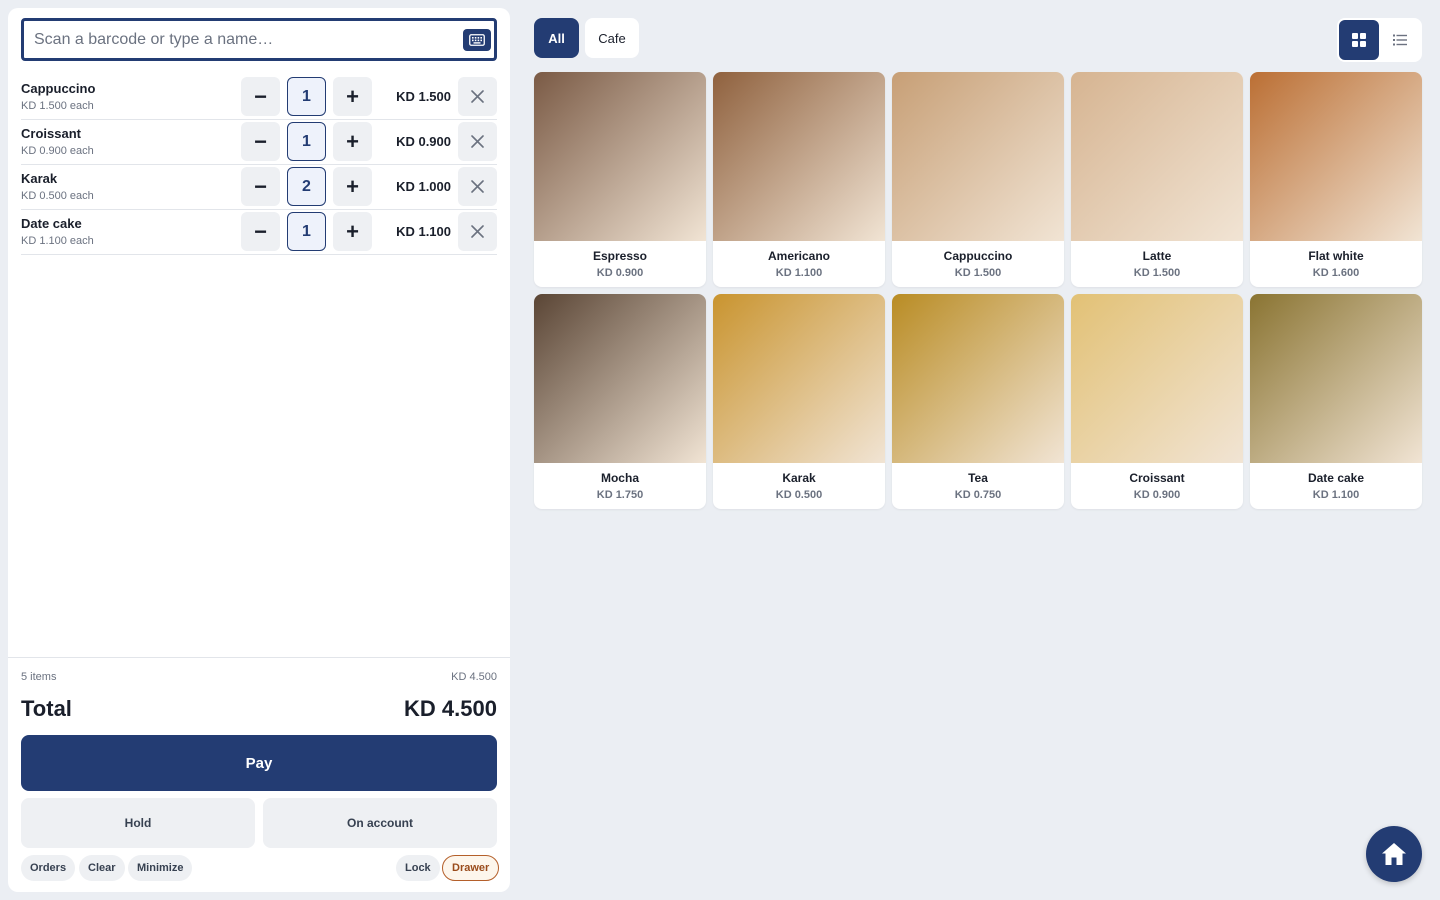 The image size is (1440, 900). Describe the element at coordinates (244, 39) in the screenshot. I see `search-input` at that location.